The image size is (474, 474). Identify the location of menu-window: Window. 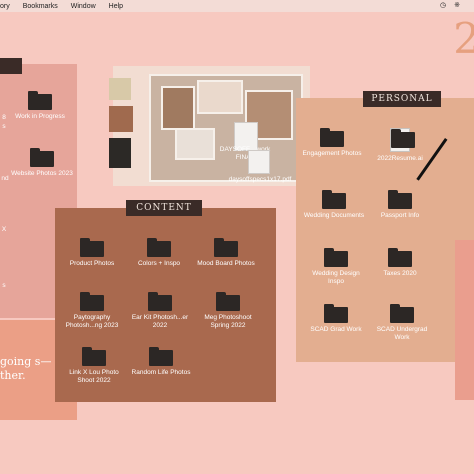
(83, 6).